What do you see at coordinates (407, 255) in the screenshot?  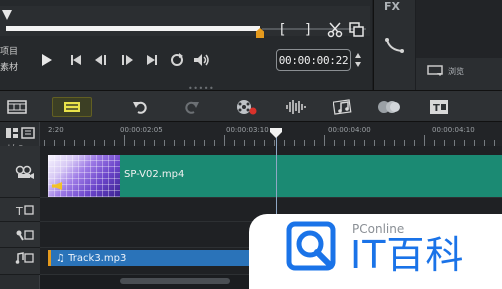 I see `watermark-brand: IT百科` at bounding box center [407, 255].